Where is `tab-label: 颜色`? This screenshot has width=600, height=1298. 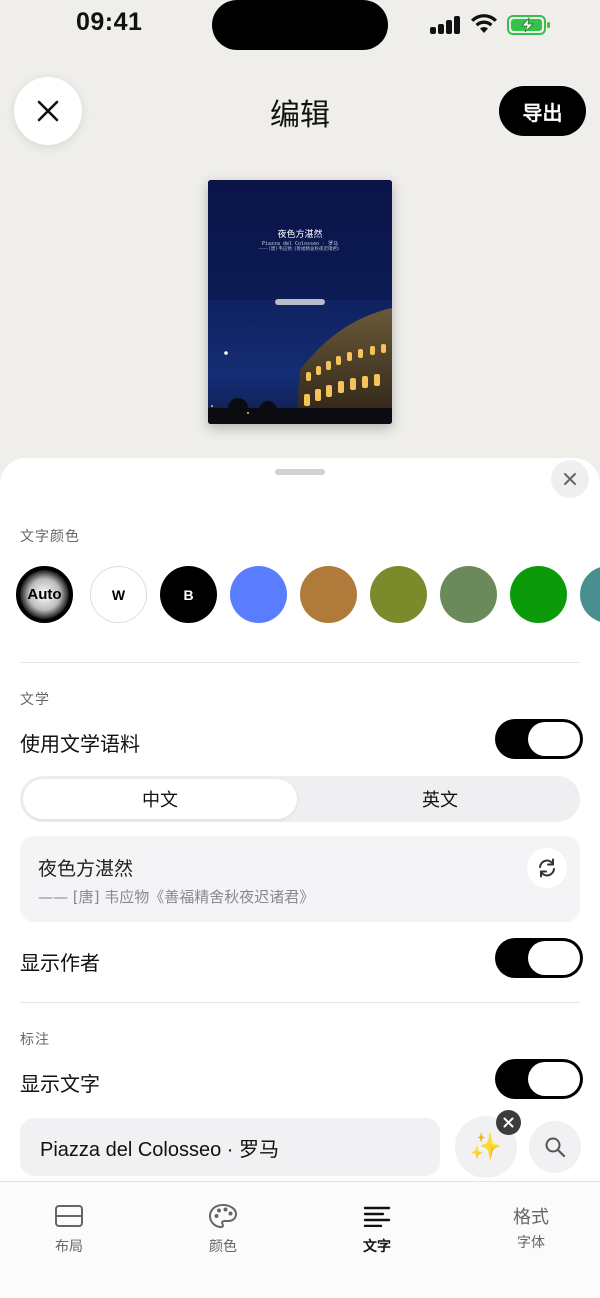 tab-label: 颜色 is located at coordinates (223, 1247).